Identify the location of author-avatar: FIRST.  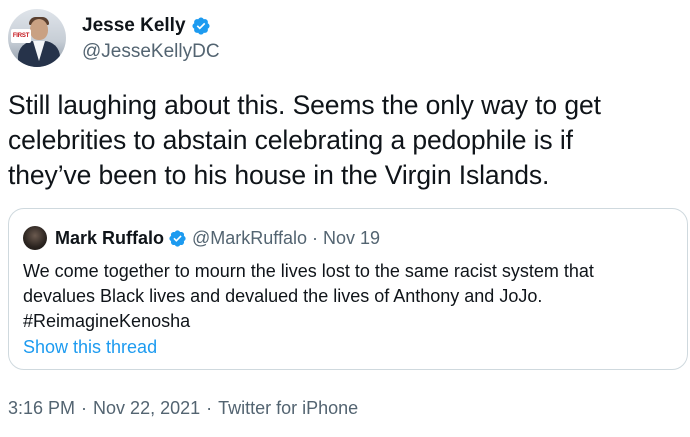
(37, 38).